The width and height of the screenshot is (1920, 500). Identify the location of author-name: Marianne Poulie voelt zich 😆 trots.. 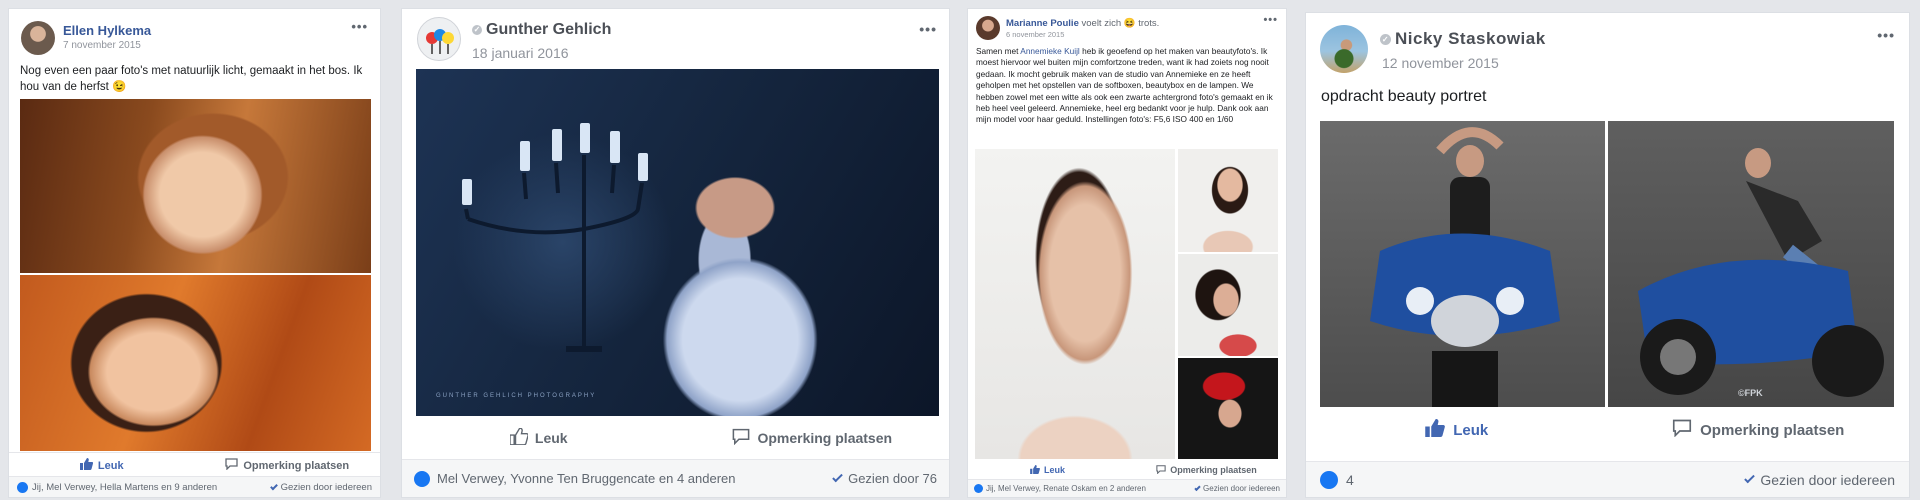
(1082, 23).